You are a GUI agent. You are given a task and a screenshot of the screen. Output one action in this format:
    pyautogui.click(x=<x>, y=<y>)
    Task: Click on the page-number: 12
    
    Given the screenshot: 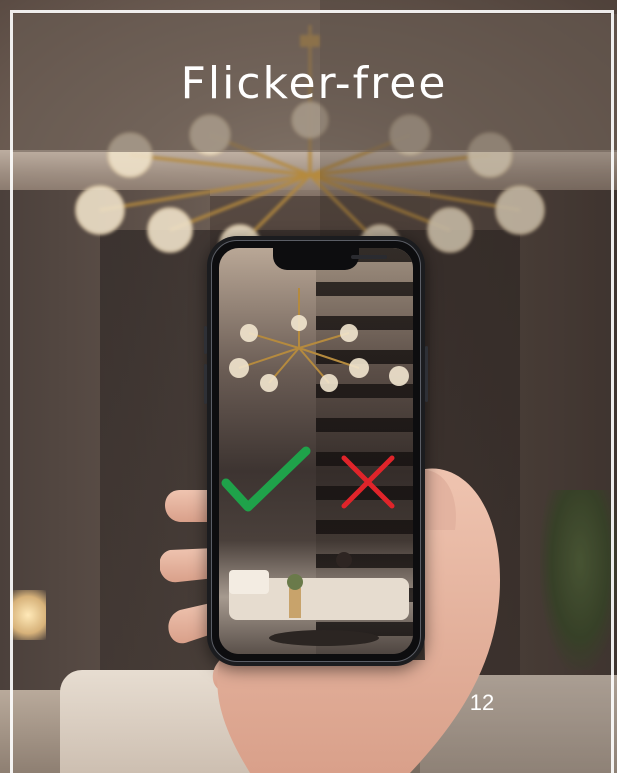 What is the action you would take?
    pyautogui.click(x=482, y=702)
    